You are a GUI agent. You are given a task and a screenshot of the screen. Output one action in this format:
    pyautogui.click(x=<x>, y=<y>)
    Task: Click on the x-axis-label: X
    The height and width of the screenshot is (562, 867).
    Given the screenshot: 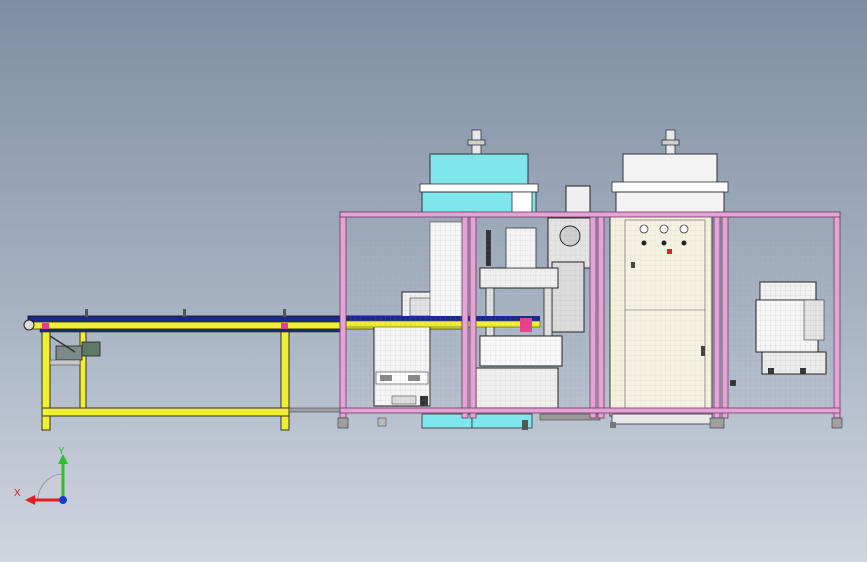 What is the action you would take?
    pyautogui.click(x=17, y=493)
    